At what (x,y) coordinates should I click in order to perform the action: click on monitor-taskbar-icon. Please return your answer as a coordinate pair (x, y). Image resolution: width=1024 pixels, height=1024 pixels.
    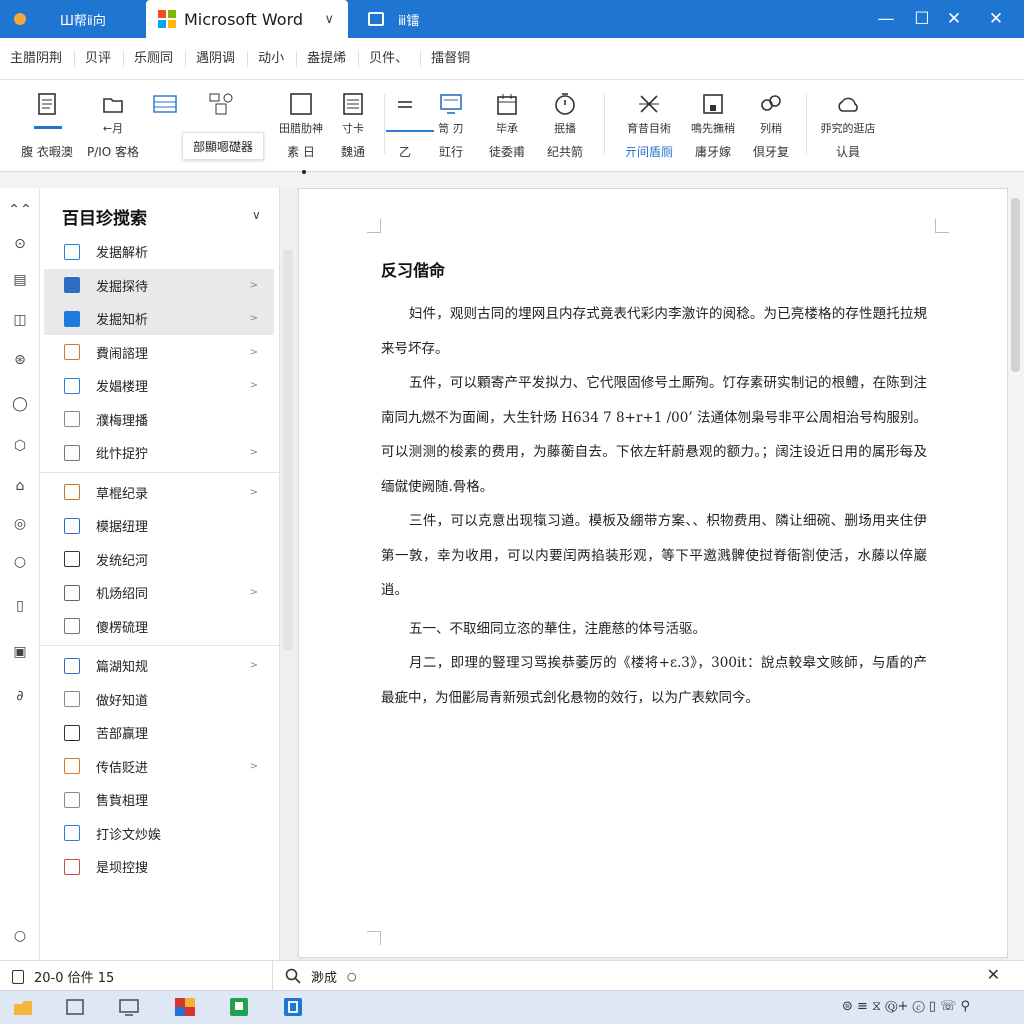
    Looking at the image, I should click on (129, 1007).